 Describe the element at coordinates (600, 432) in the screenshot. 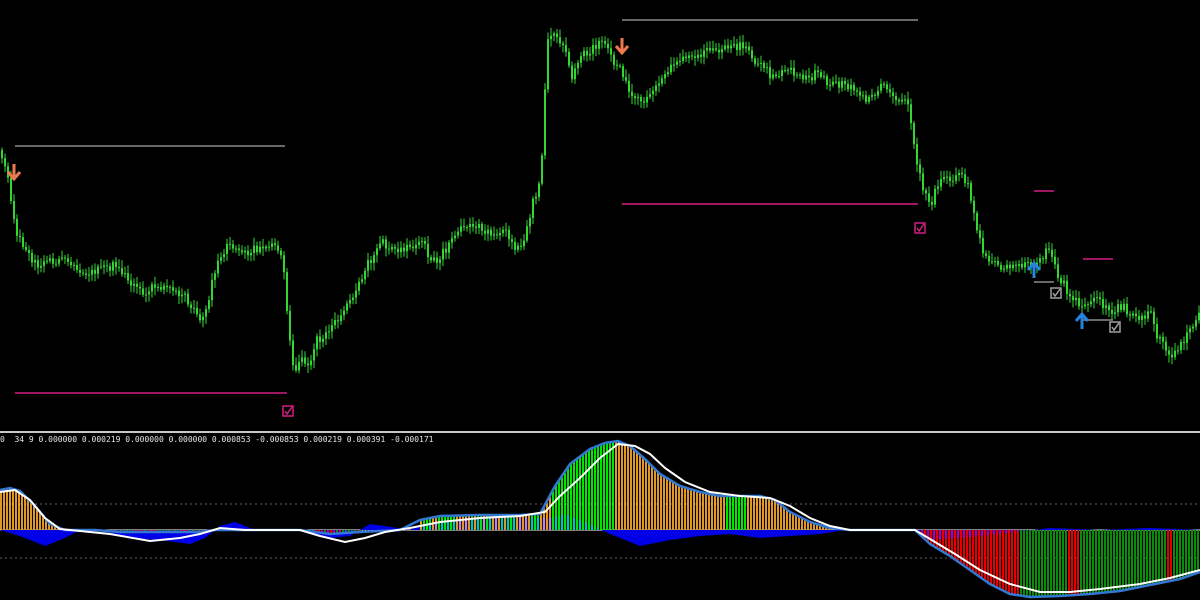

I see `pane-divider` at that location.